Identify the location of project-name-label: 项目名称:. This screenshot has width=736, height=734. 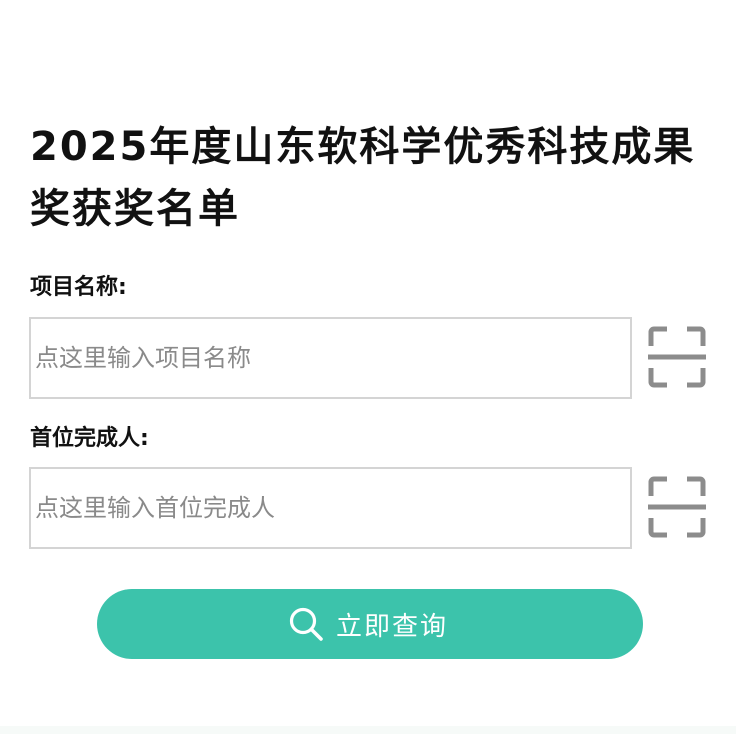
(78, 287).